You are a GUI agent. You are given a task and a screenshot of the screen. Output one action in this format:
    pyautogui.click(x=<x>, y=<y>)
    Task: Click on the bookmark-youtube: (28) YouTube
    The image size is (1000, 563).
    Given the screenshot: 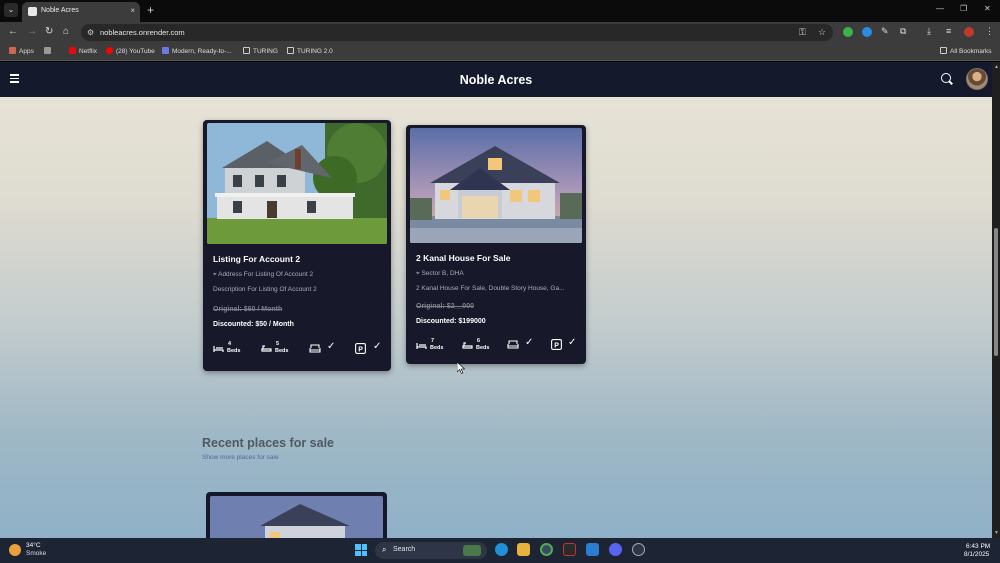 What is the action you would take?
    pyautogui.click(x=130, y=51)
    